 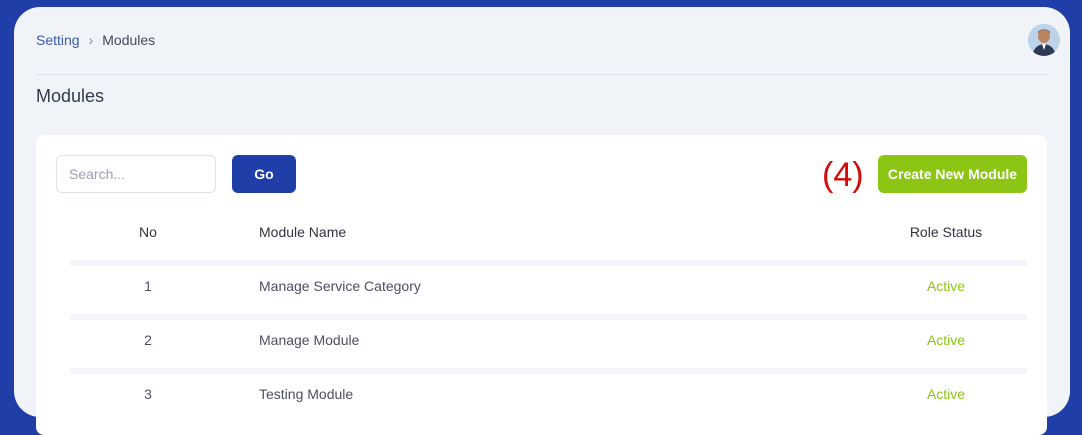 What do you see at coordinates (306, 394) in the screenshot?
I see `row-module-name: Testing Module` at bounding box center [306, 394].